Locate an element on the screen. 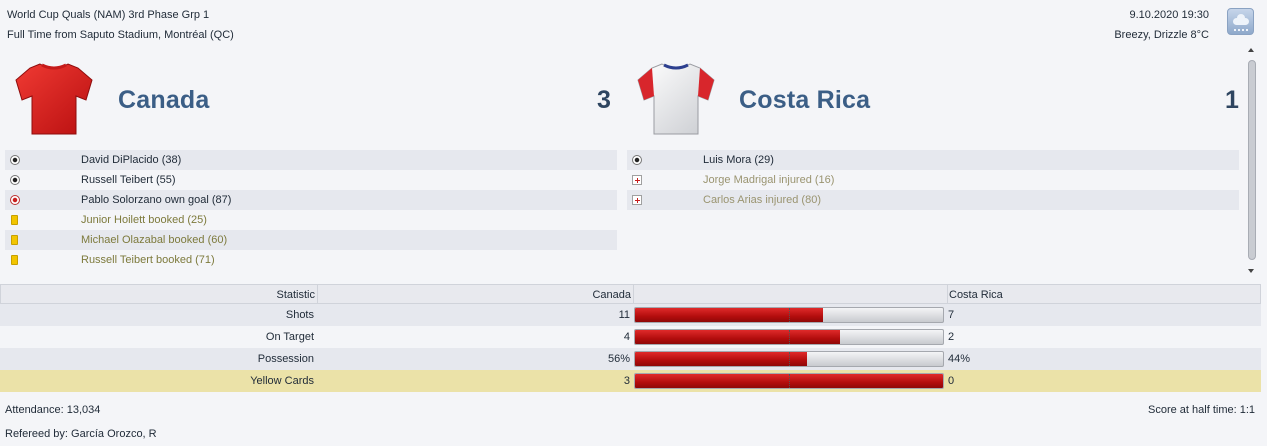 The image size is (1267, 446). away-team-score: 1 is located at coordinates (1232, 100).